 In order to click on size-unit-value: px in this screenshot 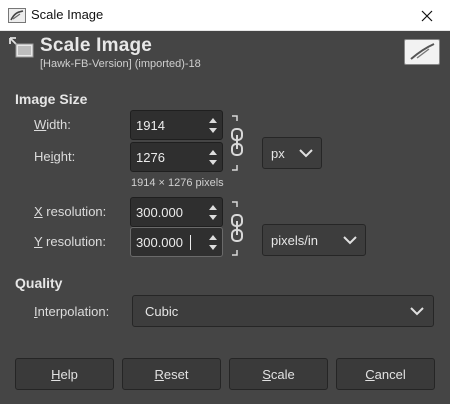, I will do `click(278, 153)`.